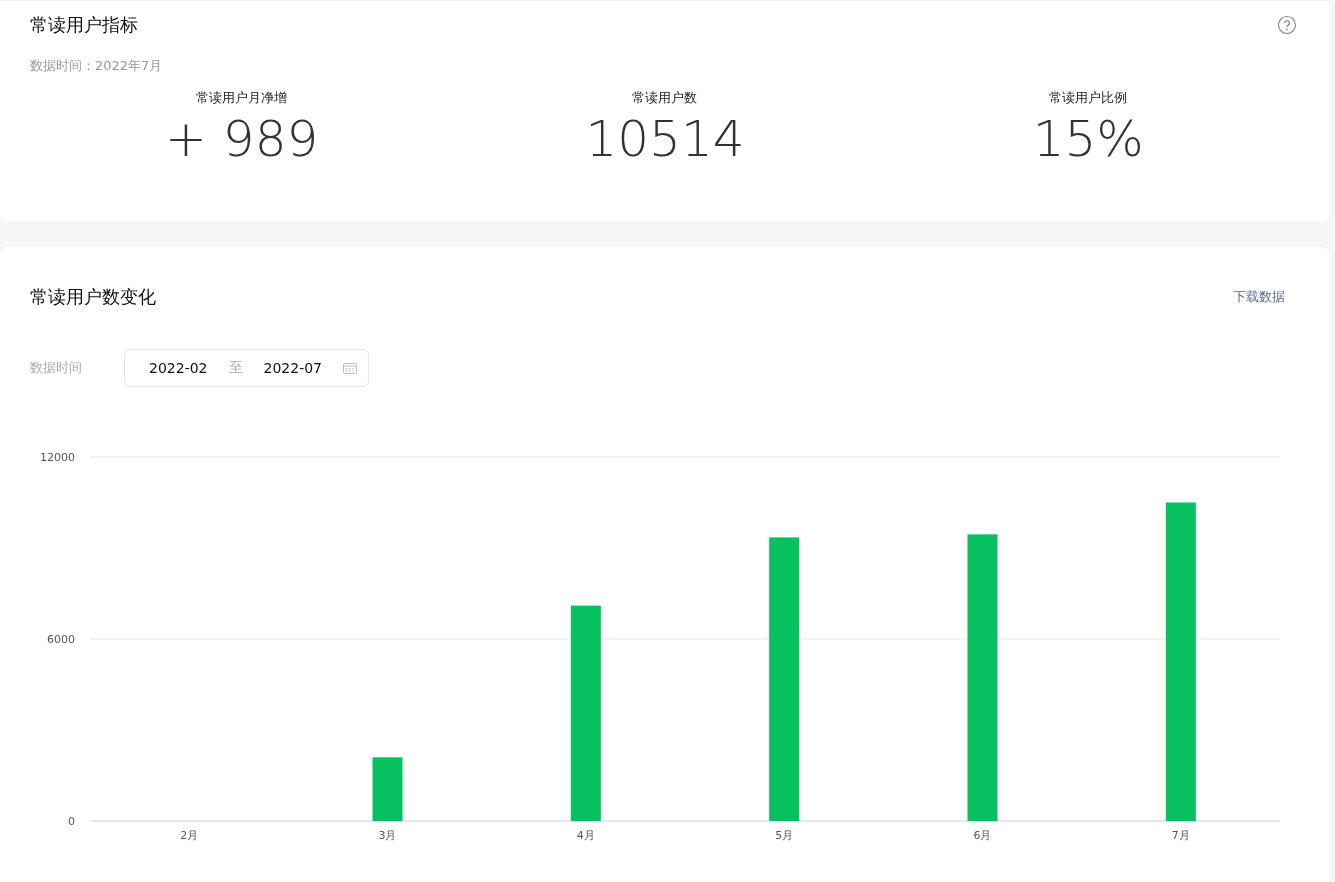 The image size is (1335, 882). I want to click on metric-value: + 989, so click(242, 139).